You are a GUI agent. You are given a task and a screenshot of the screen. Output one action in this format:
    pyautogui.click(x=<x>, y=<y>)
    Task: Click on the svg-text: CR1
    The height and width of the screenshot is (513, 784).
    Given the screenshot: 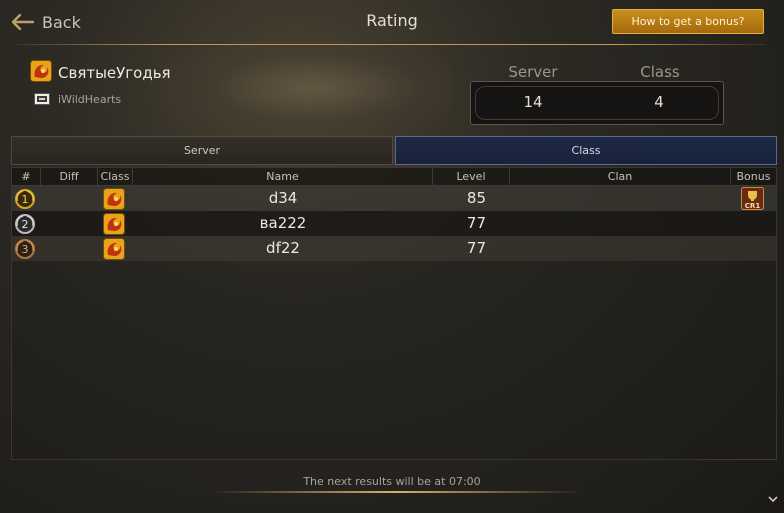 What is the action you would take?
    pyautogui.click(x=753, y=206)
    